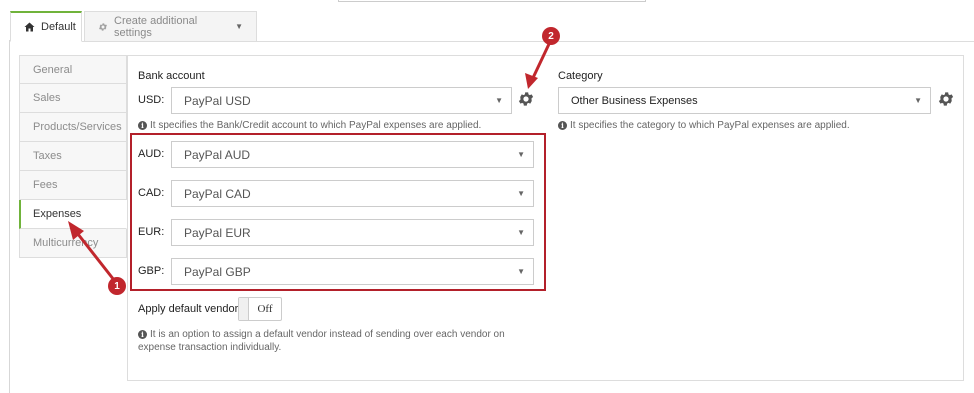 The width and height of the screenshot is (974, 393). Describe the element at coordinates (117, 286) in the screenshot. I see `callout-badge-1: 1` at that location.